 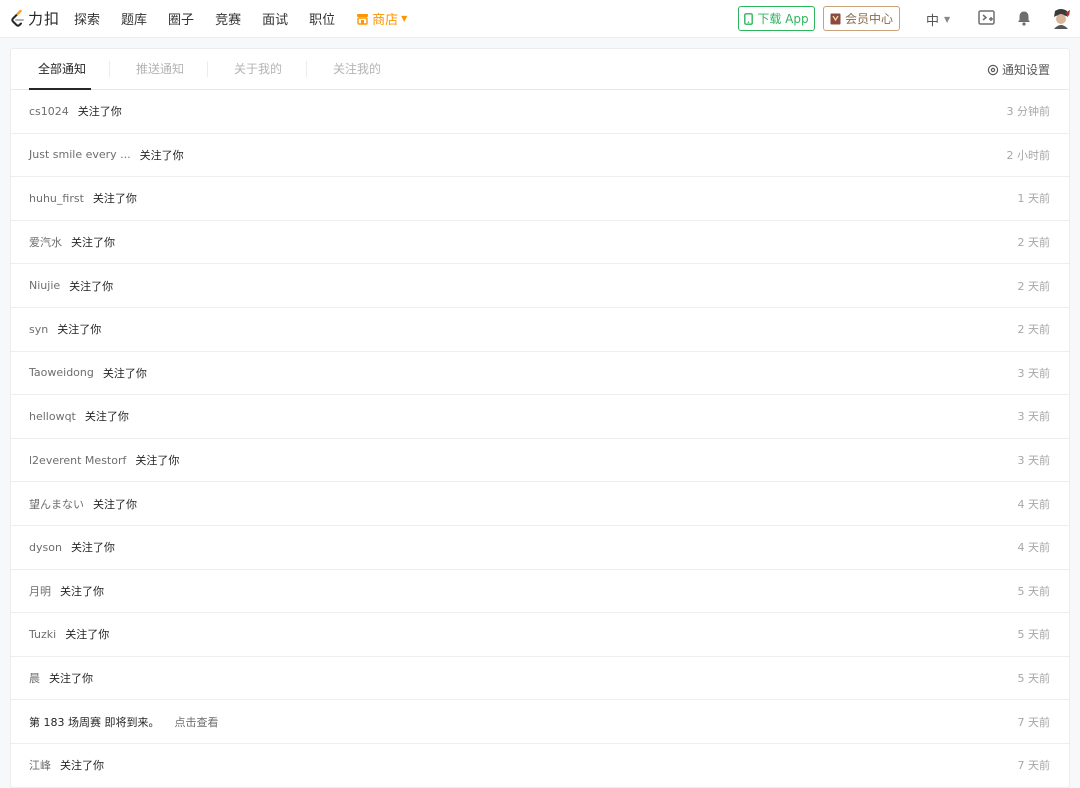 I want to click on notification-row: 第 183 场周赛 即将到来。 点击查看 7 天前, so click(x=540, y=722).